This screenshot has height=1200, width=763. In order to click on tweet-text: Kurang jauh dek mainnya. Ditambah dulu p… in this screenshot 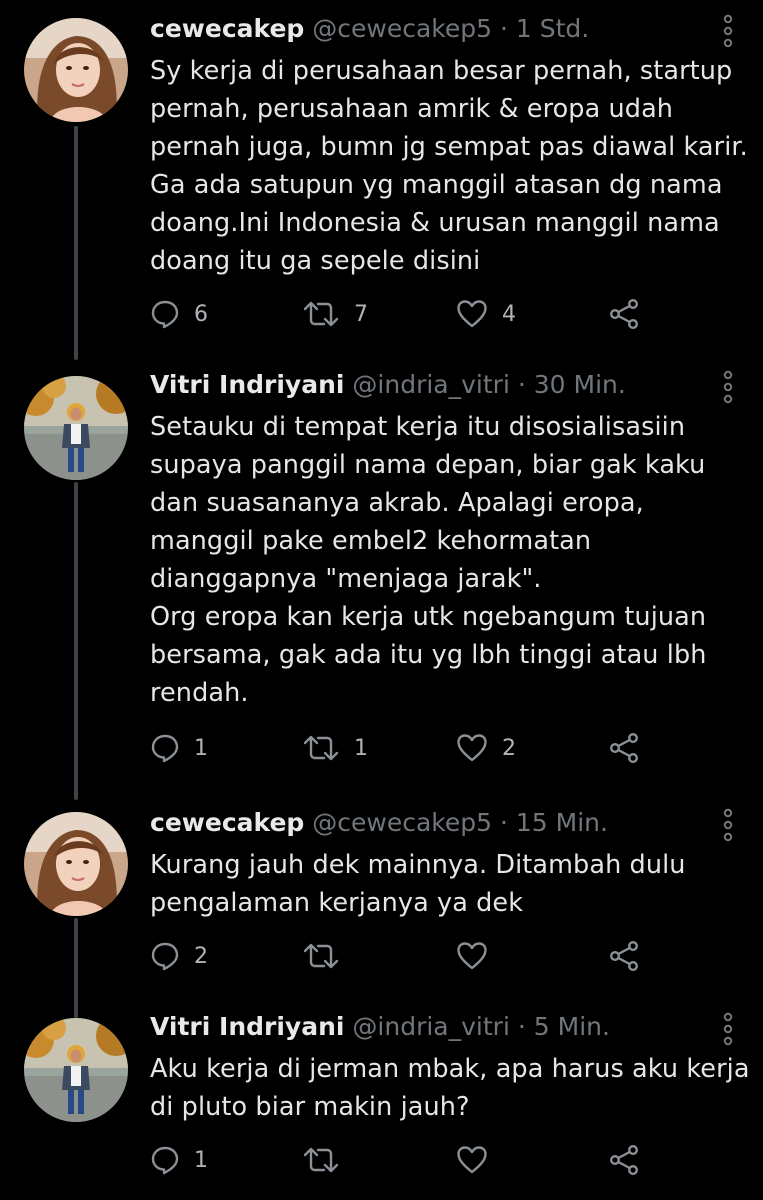, I will do `click(441, 884)`.